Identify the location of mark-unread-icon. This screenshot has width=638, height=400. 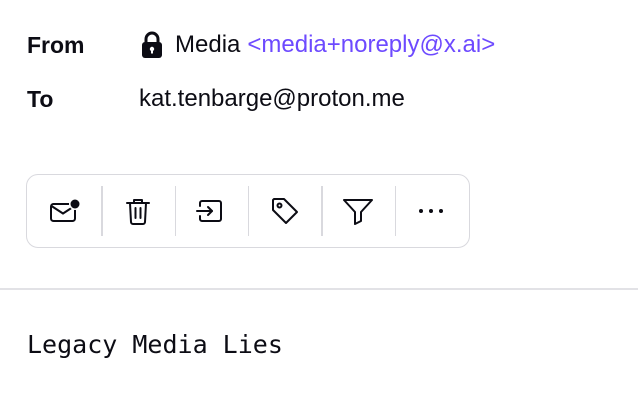
(65, 211).